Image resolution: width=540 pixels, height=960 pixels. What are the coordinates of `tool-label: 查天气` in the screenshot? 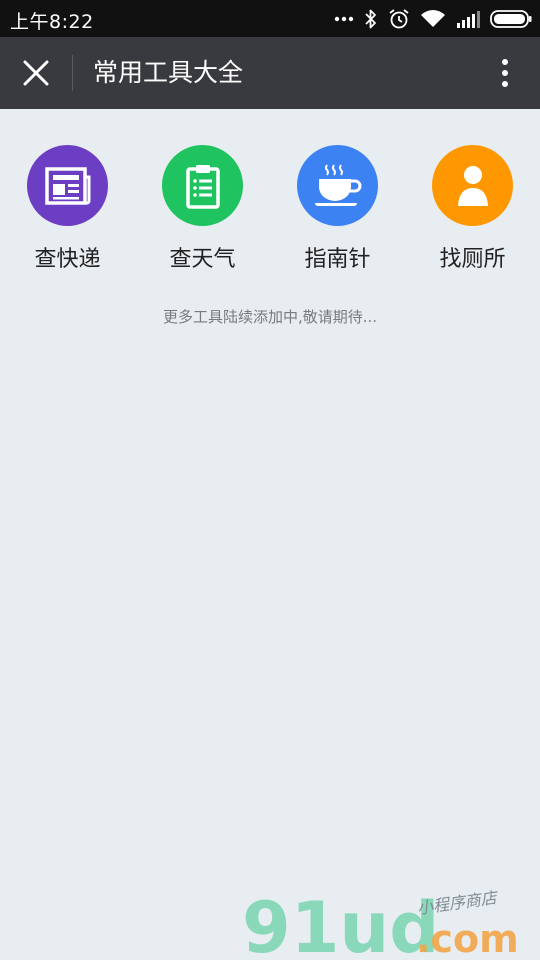 It's located at (202, 259).